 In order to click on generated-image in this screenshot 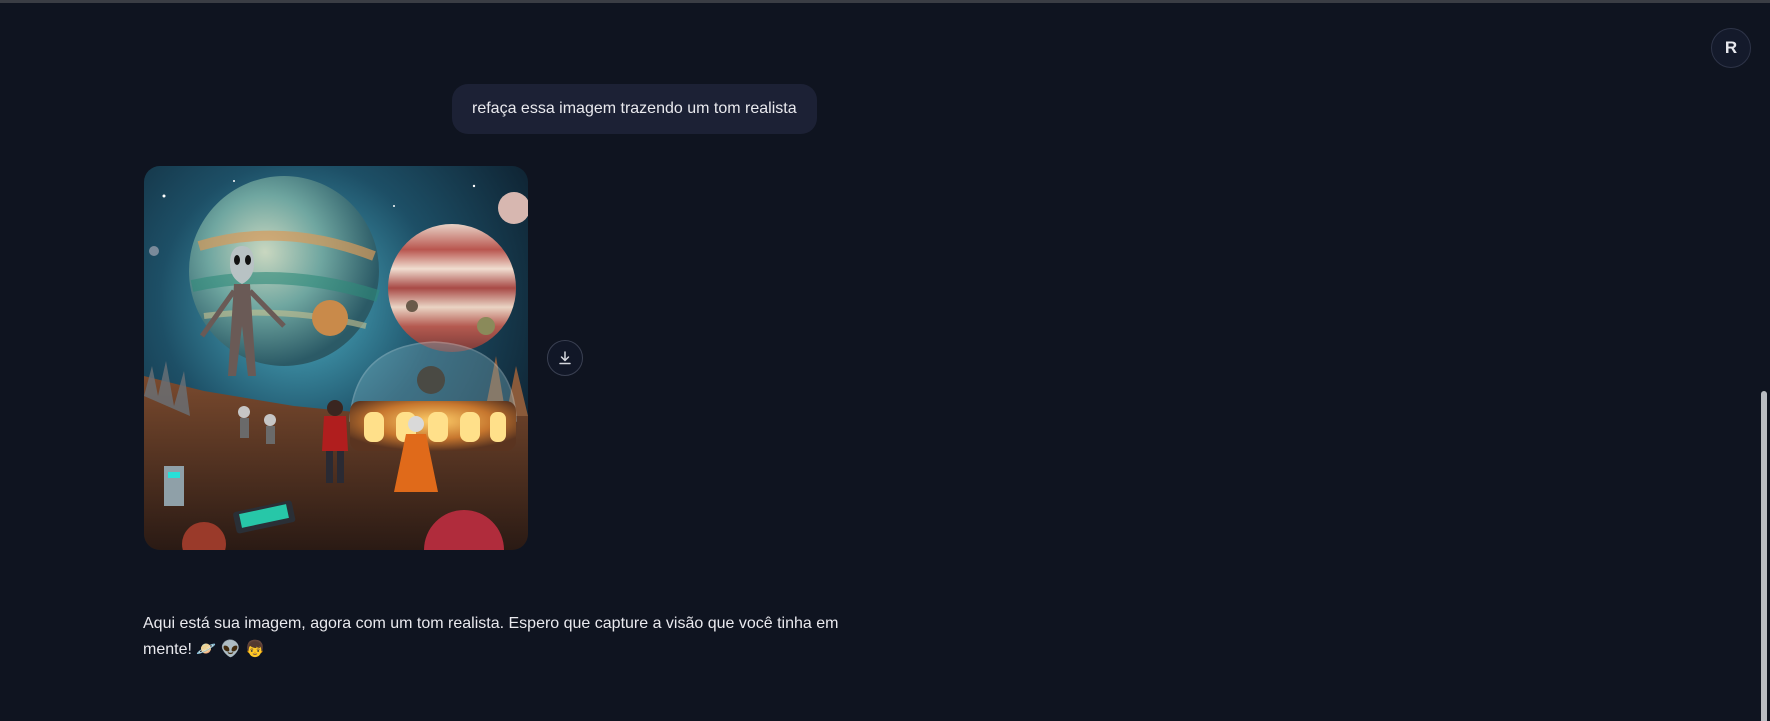, I will do `click(336, 358)`.